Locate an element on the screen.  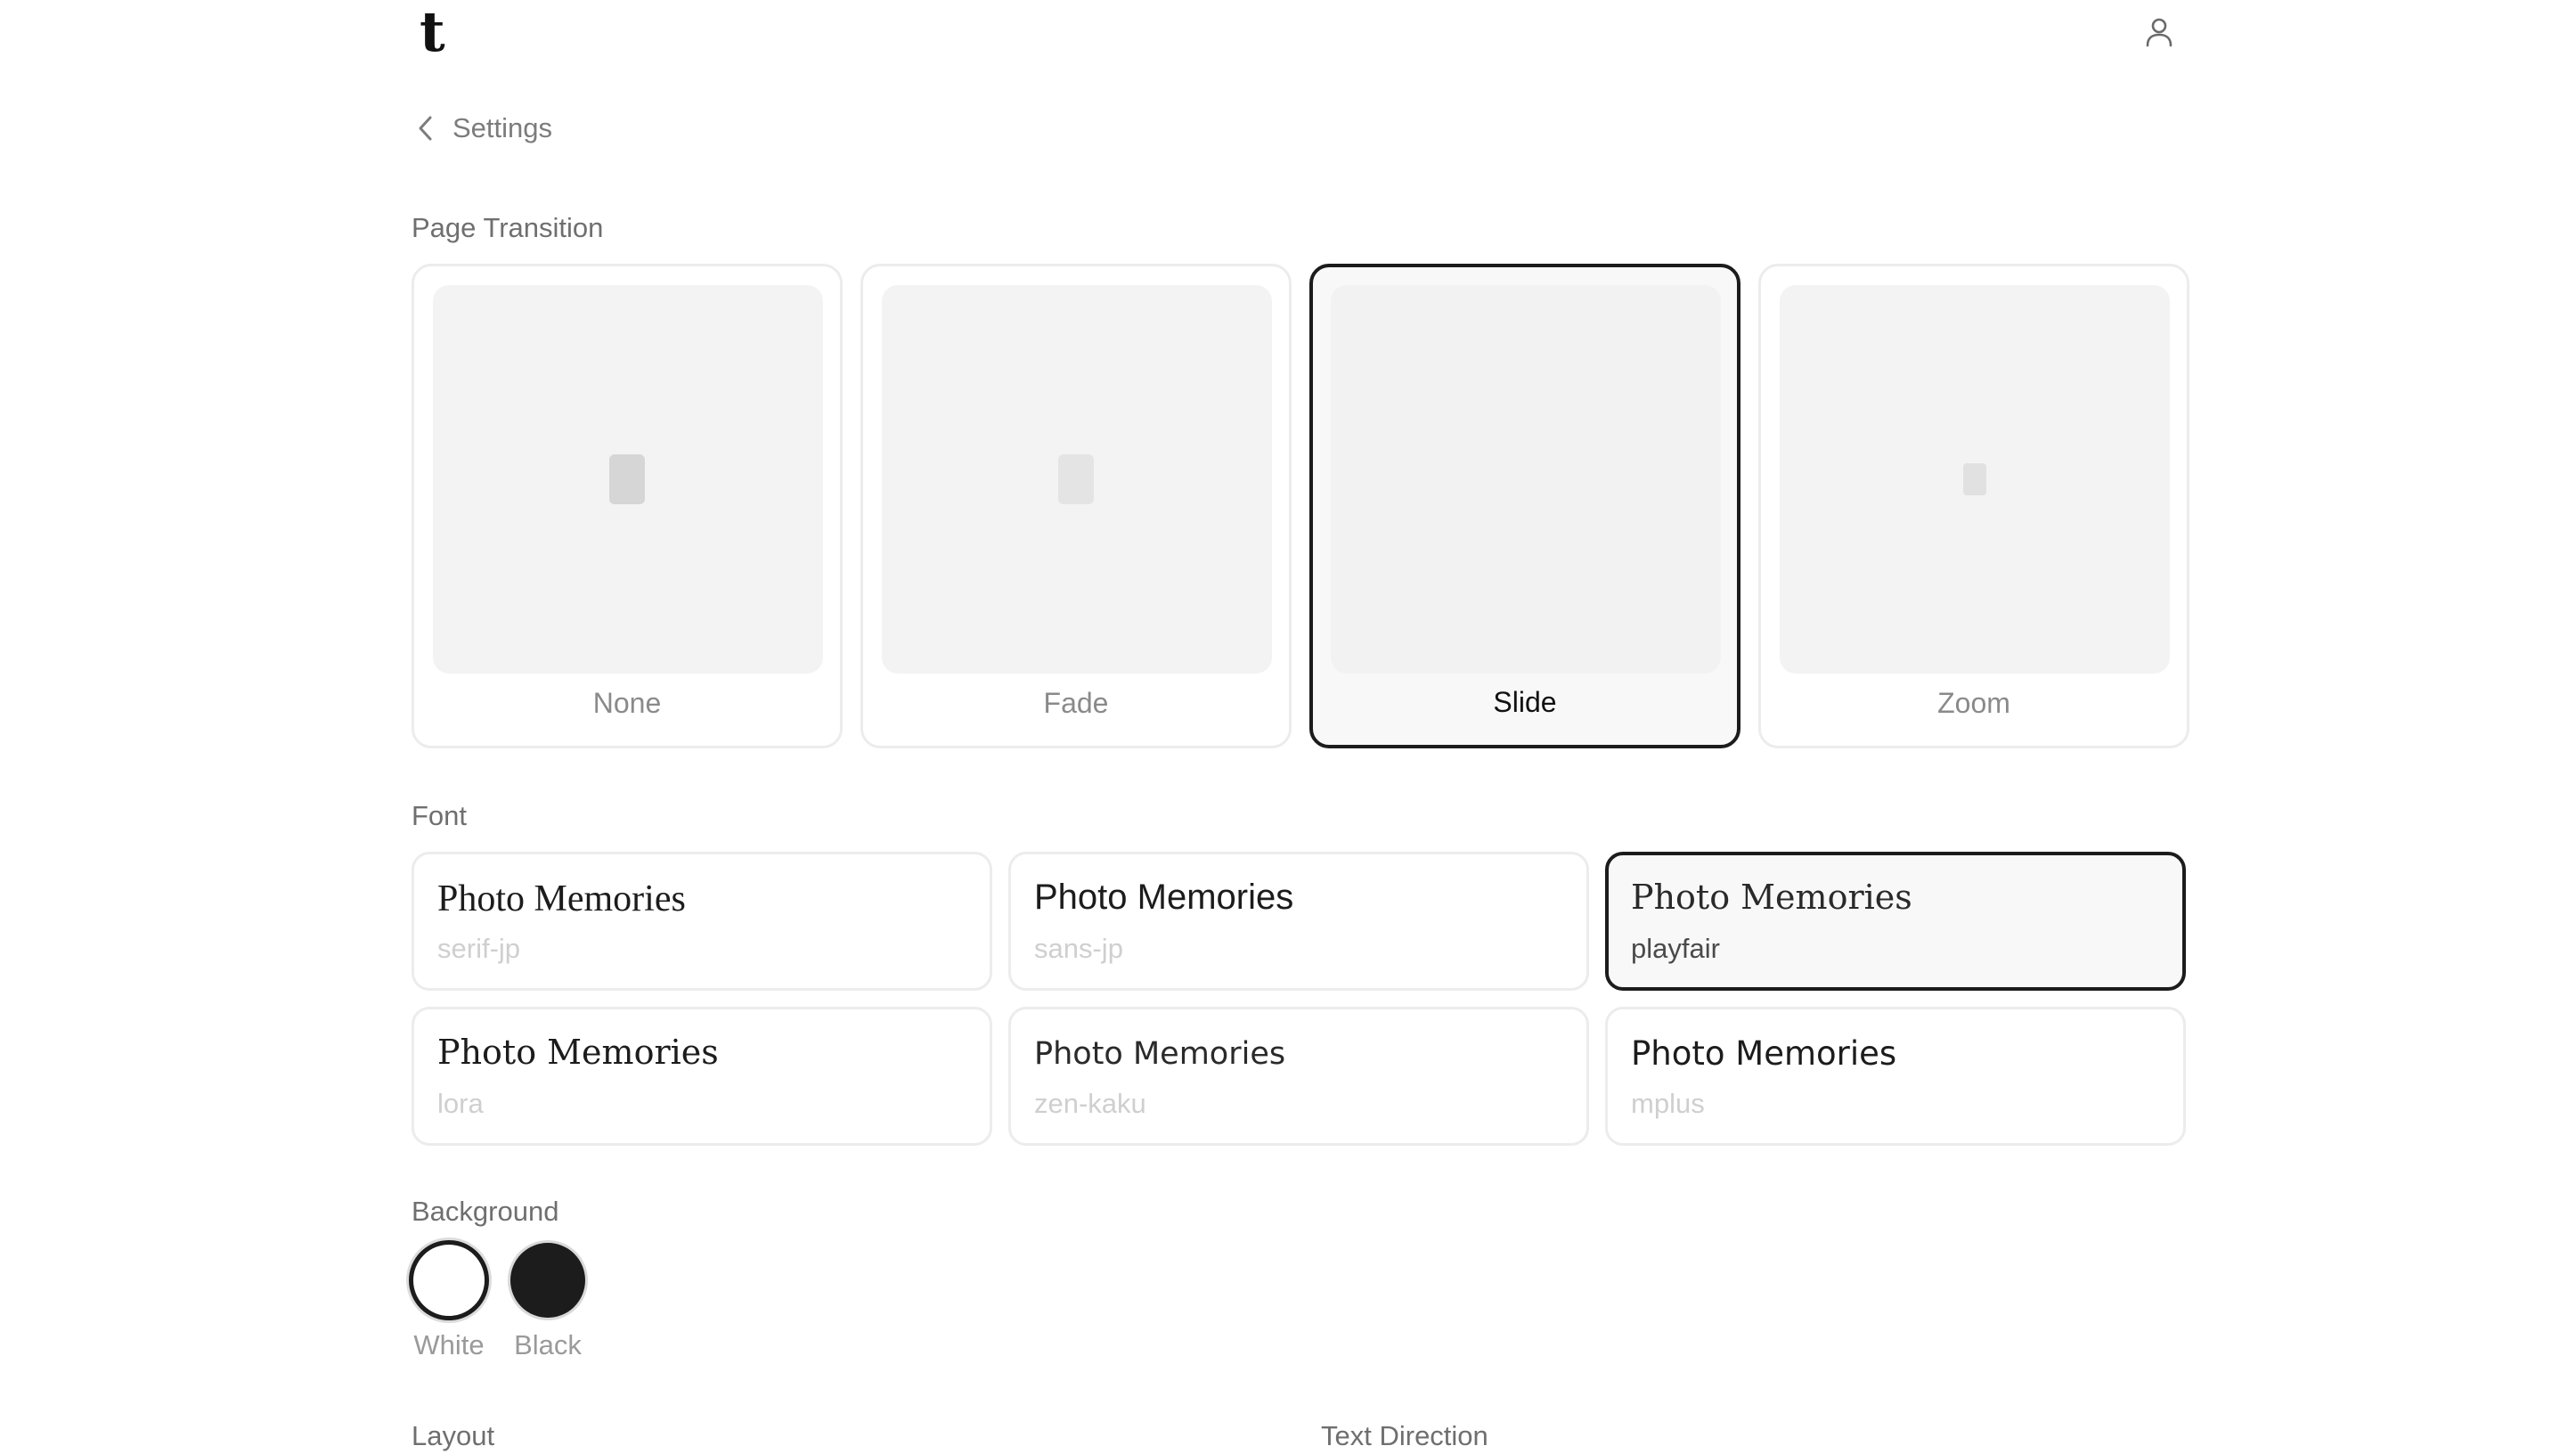
transition-option-zoom: Zoom is located at coordinates (1973, 506).